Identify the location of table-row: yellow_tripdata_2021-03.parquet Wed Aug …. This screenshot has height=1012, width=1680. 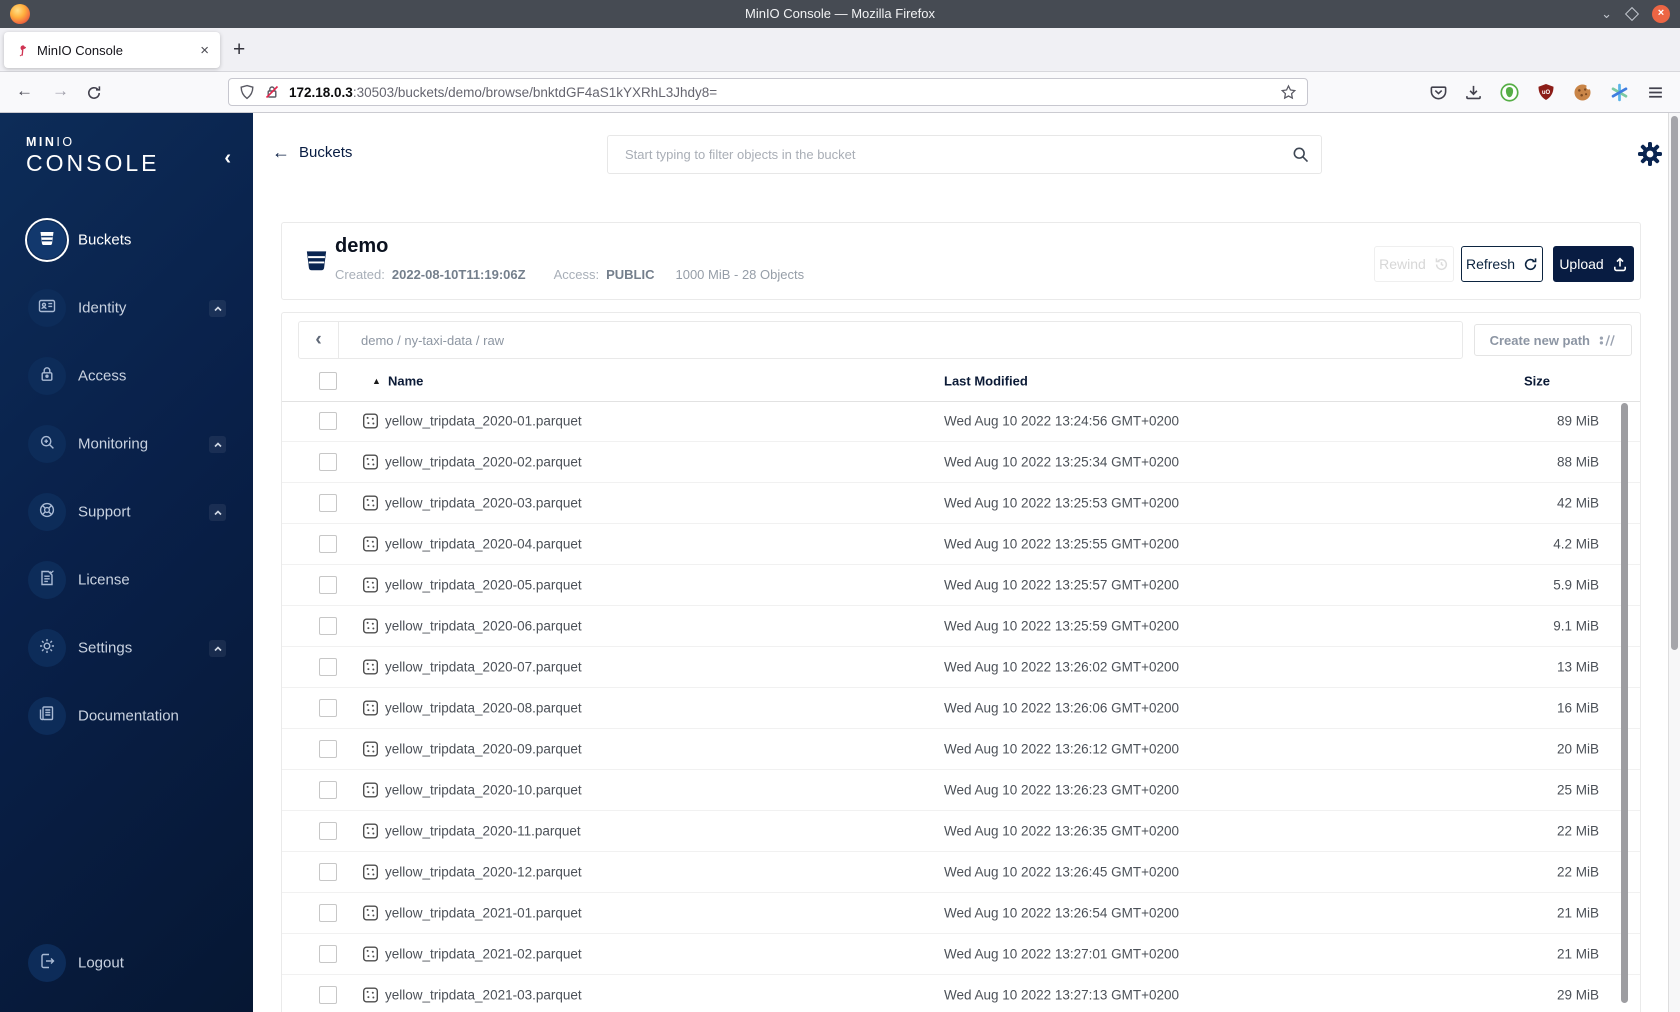
(961, 993).